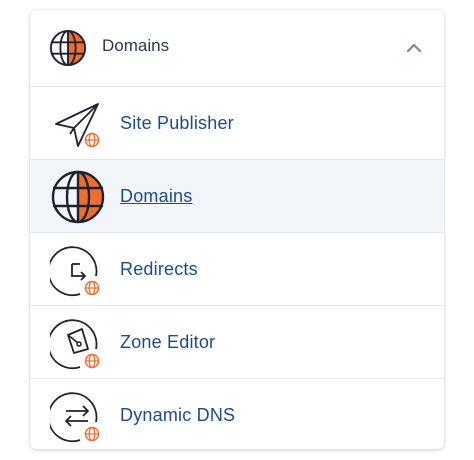 This screenshot has height=460, width=474. I want to click on chevron-up-icon, so click(414, 48).